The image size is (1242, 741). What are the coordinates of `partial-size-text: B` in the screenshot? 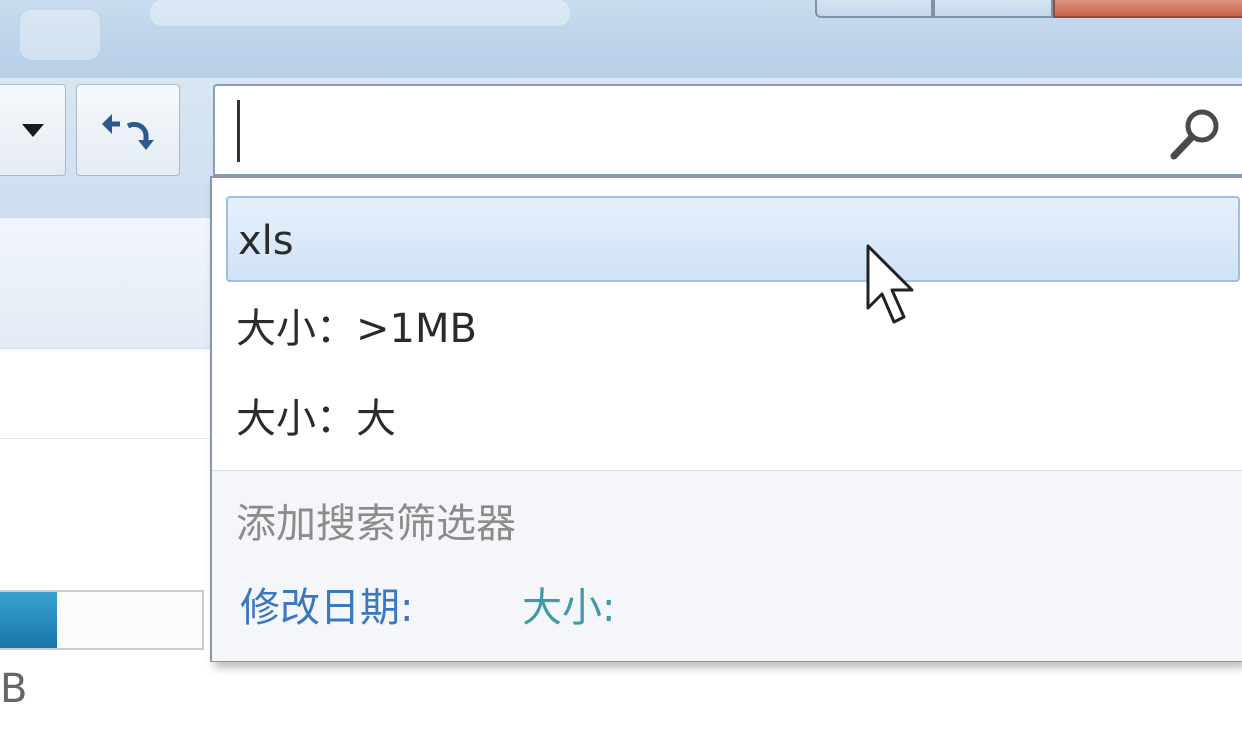 It's located at (14, 689).